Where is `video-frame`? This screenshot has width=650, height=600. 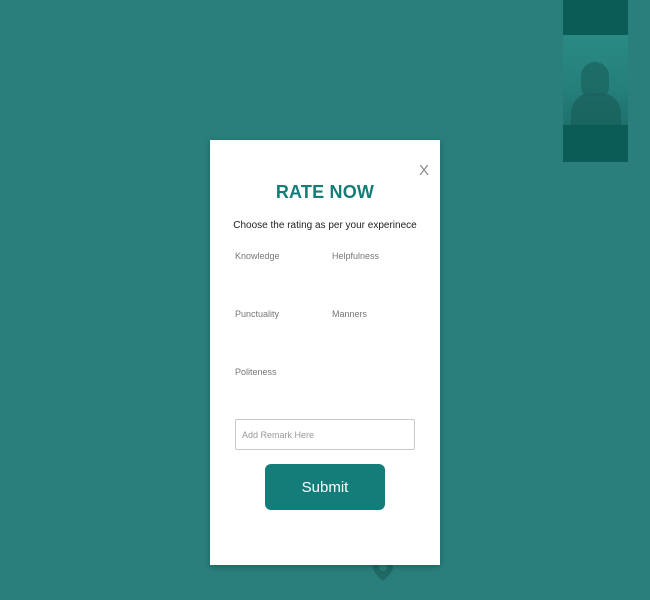
video-frame is located at coordinates (595, 80).